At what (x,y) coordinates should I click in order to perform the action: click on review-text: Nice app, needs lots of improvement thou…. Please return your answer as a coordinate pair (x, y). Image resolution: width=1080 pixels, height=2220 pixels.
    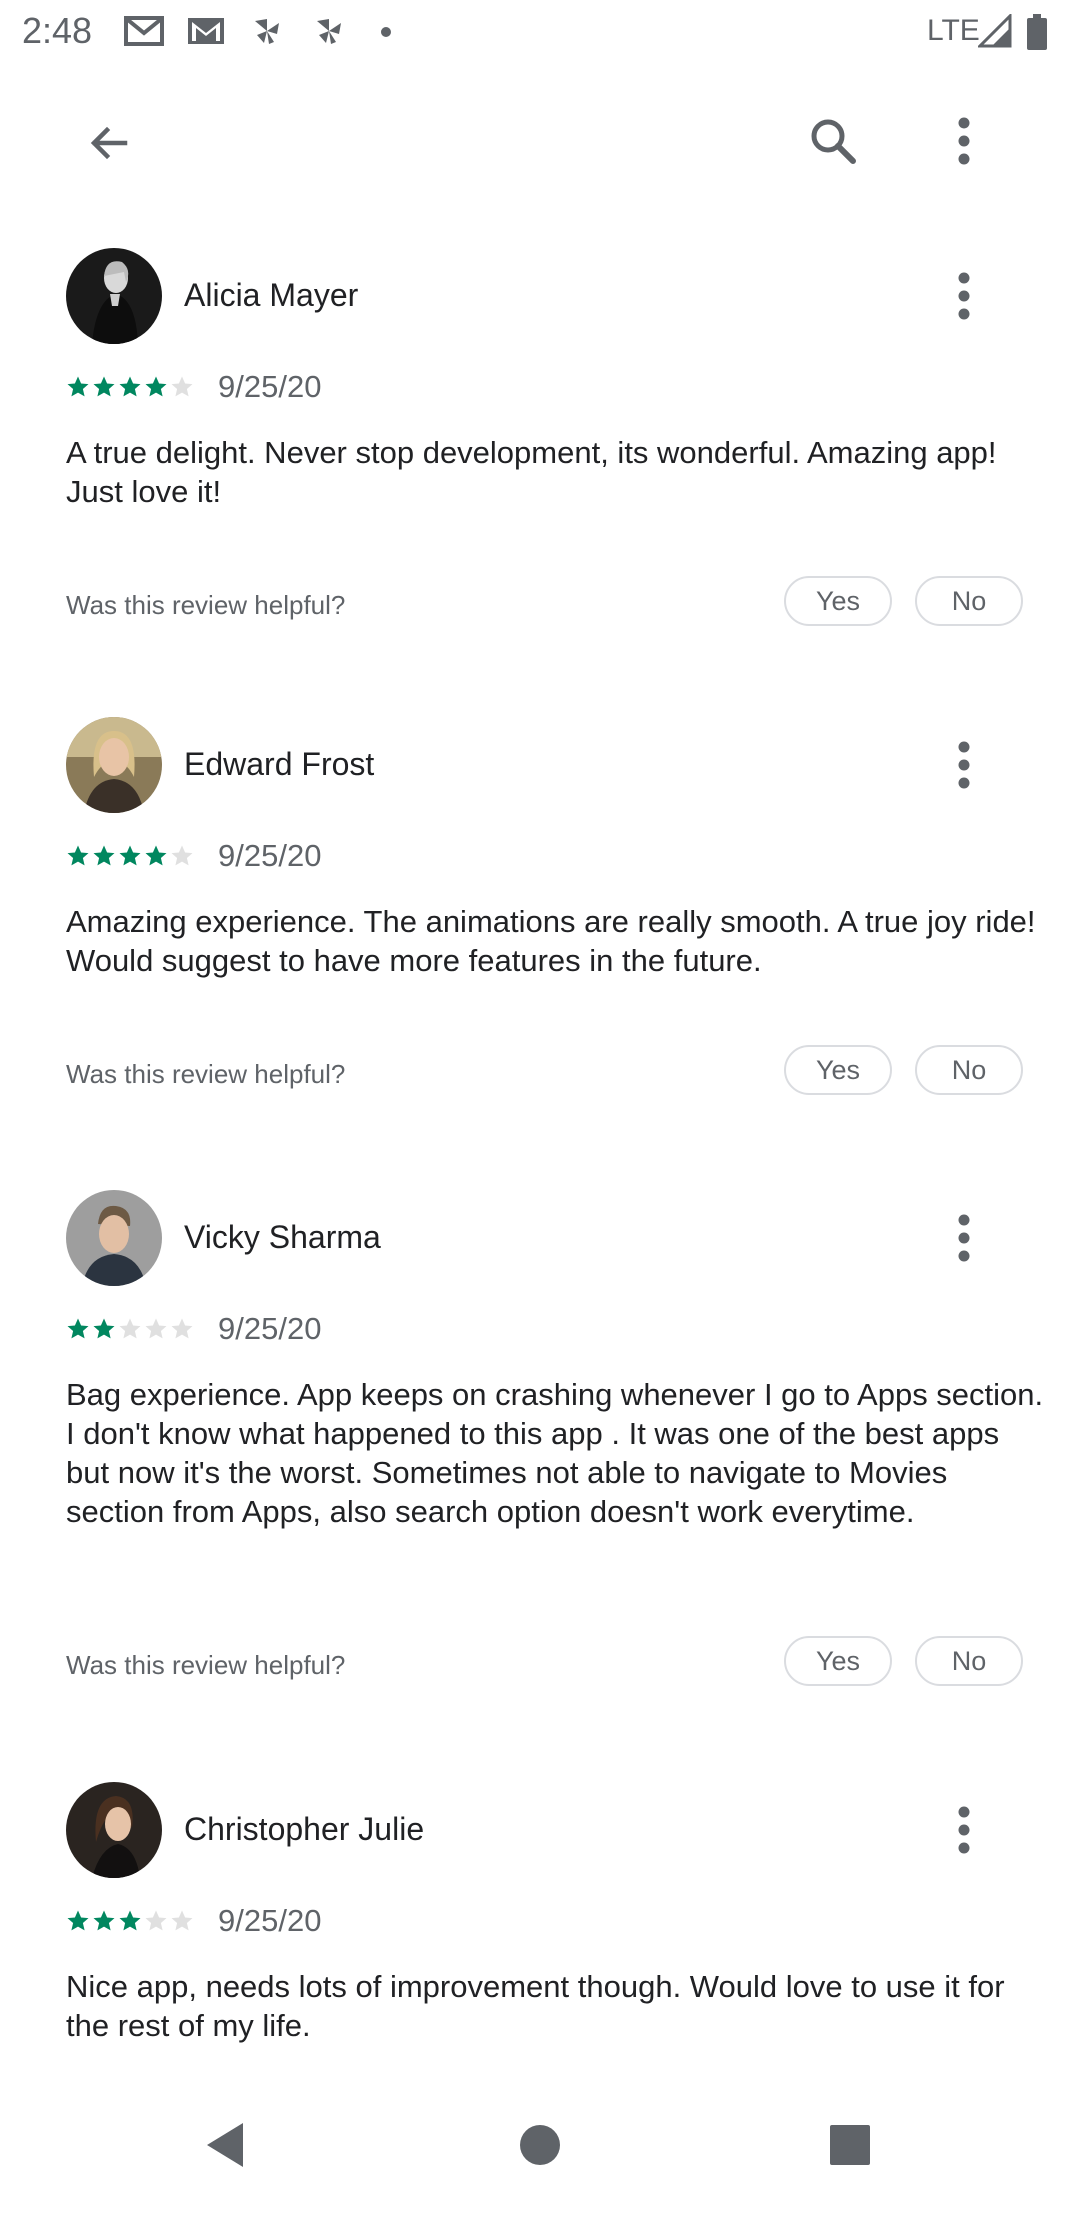
    Looking at the image, I should click on (535, 2006).